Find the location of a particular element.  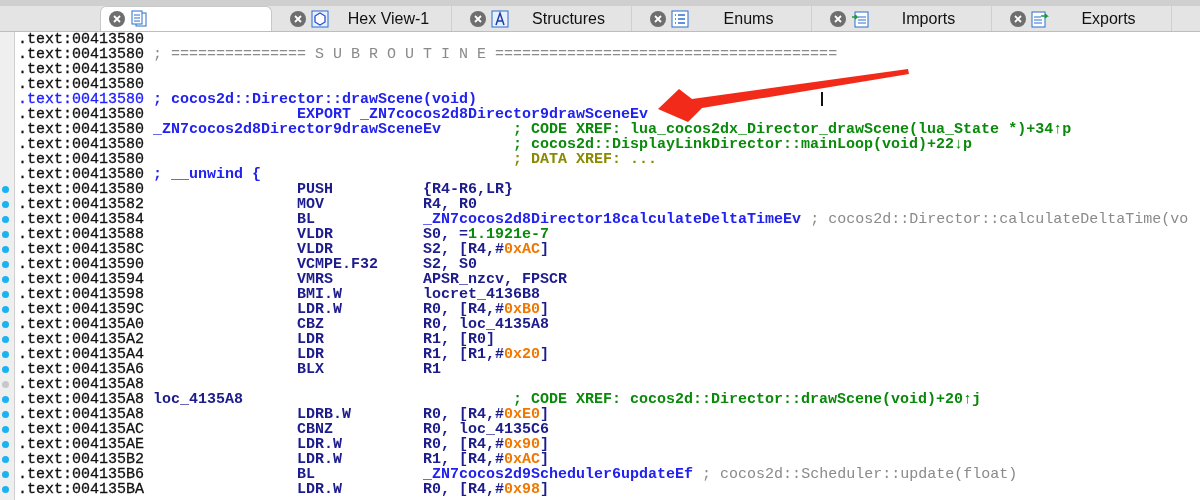

instruction-operands: R1 is located at coordinates (432, 369).